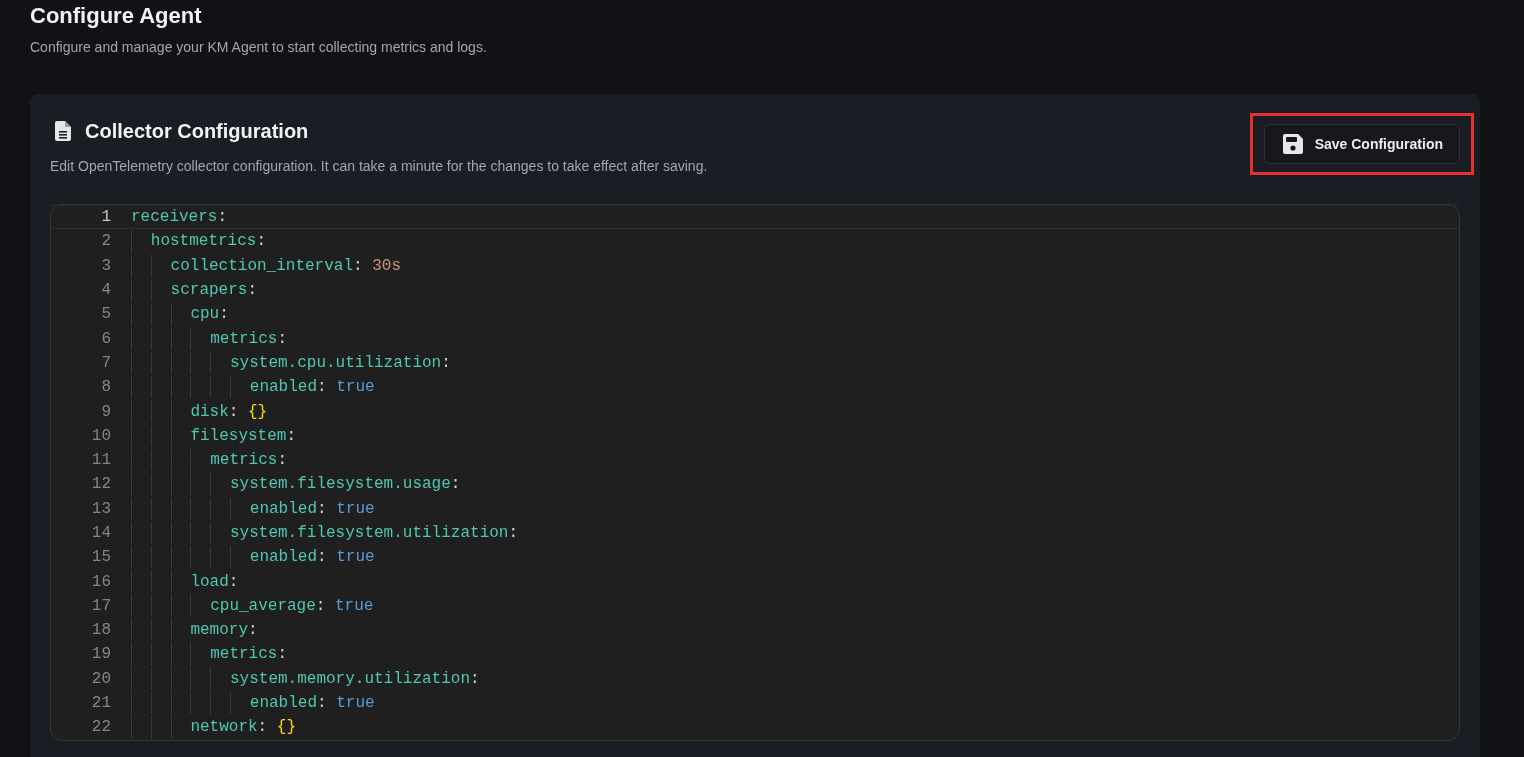 The image size is (1524, 757). I want to click on line-number: 11, so click(101, 460).